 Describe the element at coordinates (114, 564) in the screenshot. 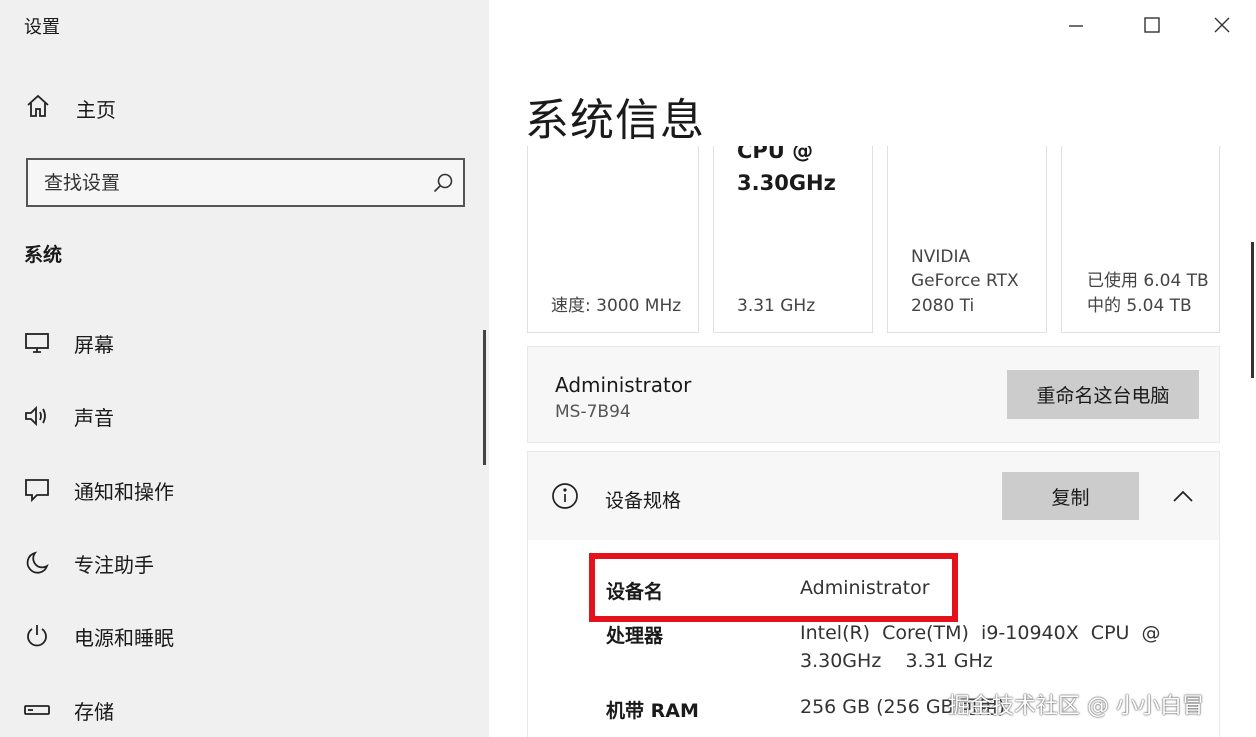

I see `sidebar-item-label: 专注助手` at that location.